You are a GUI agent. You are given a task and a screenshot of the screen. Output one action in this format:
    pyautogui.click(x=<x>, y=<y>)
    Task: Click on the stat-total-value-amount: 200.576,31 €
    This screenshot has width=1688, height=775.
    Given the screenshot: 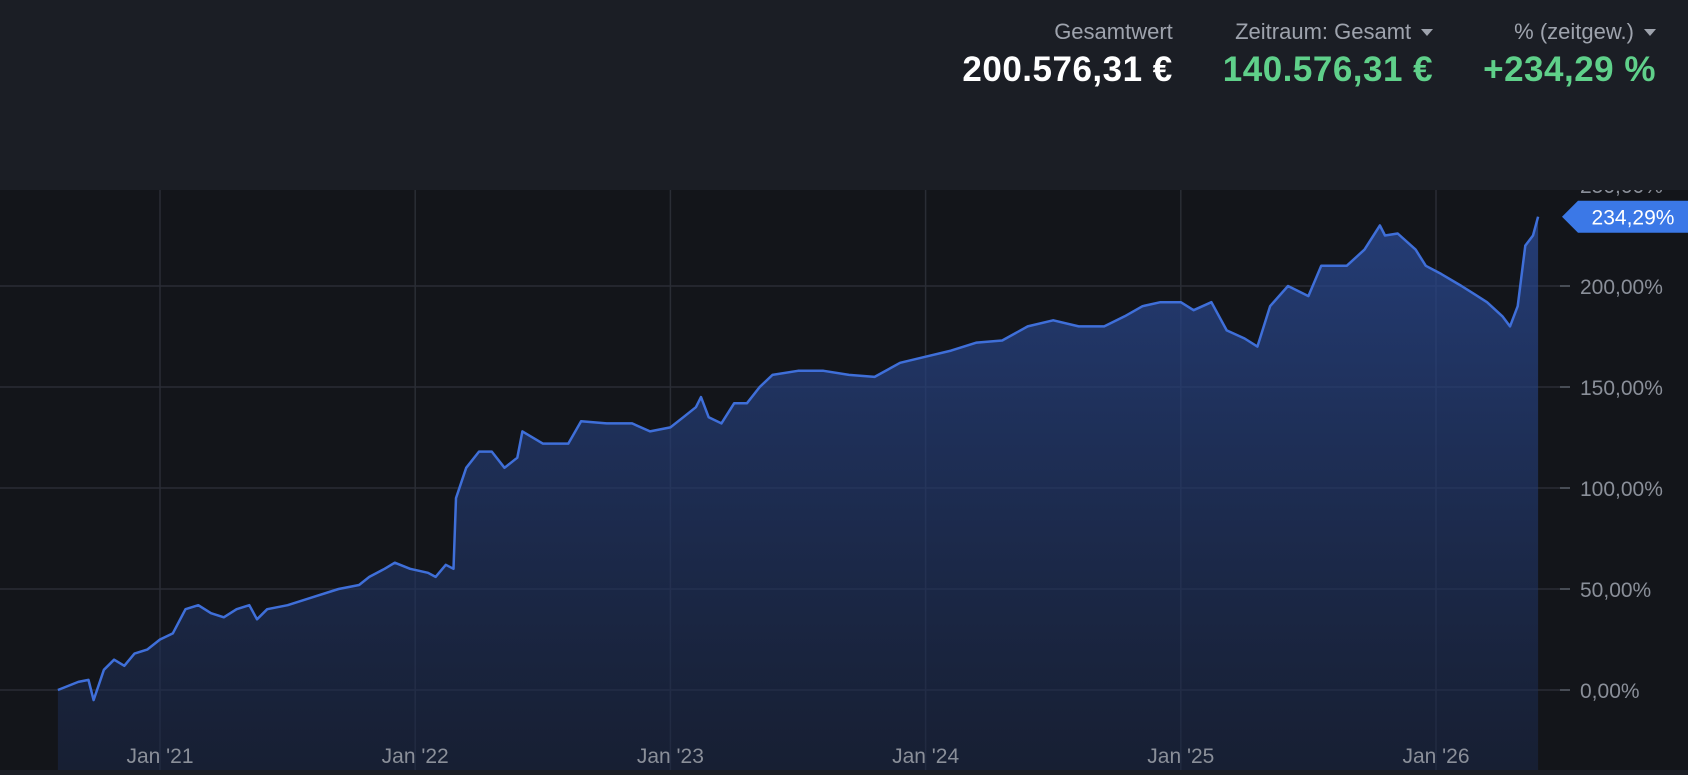 What is the action you would take?
    pyautogui.click(x=1067, y=69)
    